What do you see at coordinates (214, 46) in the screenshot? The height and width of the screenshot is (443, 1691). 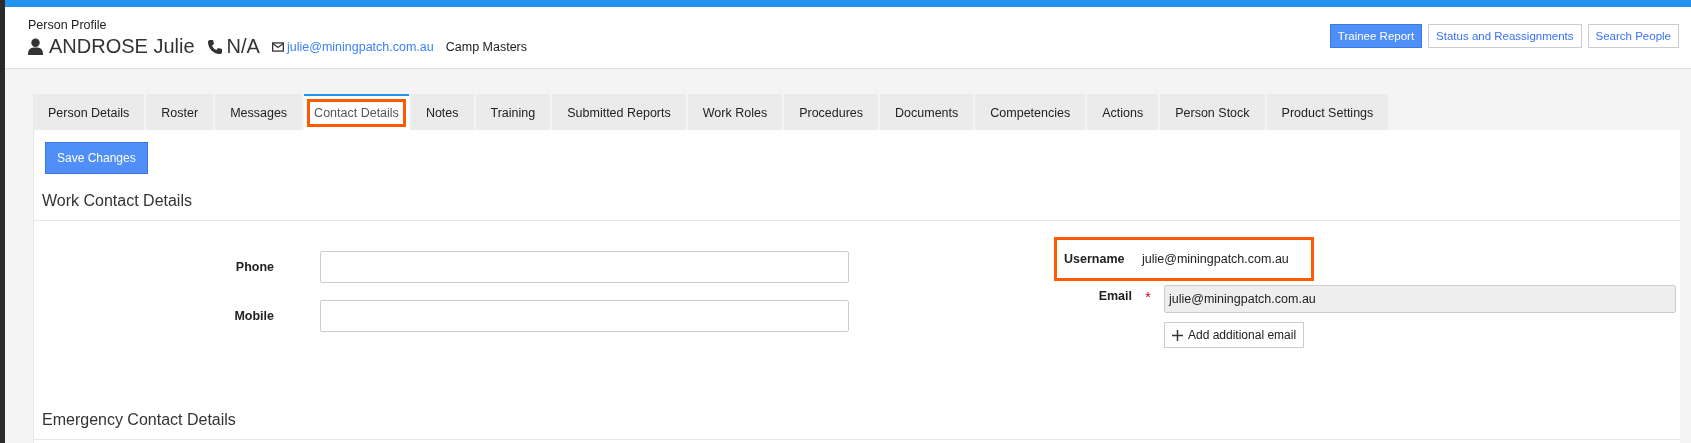 I see `phone-icon` at bounding box center [214, 46].